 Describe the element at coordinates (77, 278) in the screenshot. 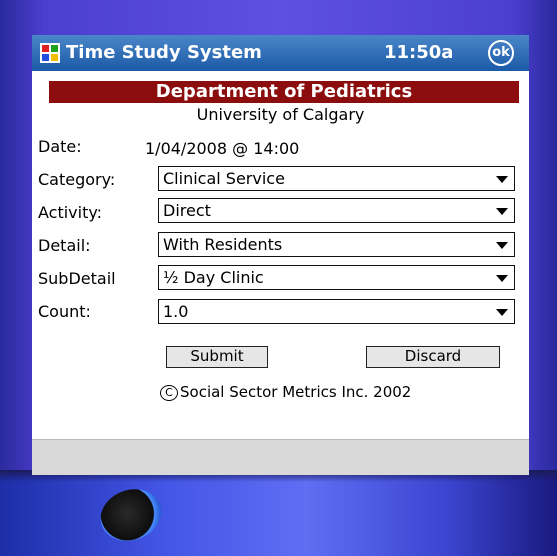

I see `subdetail-label: SubDetail` at that location.